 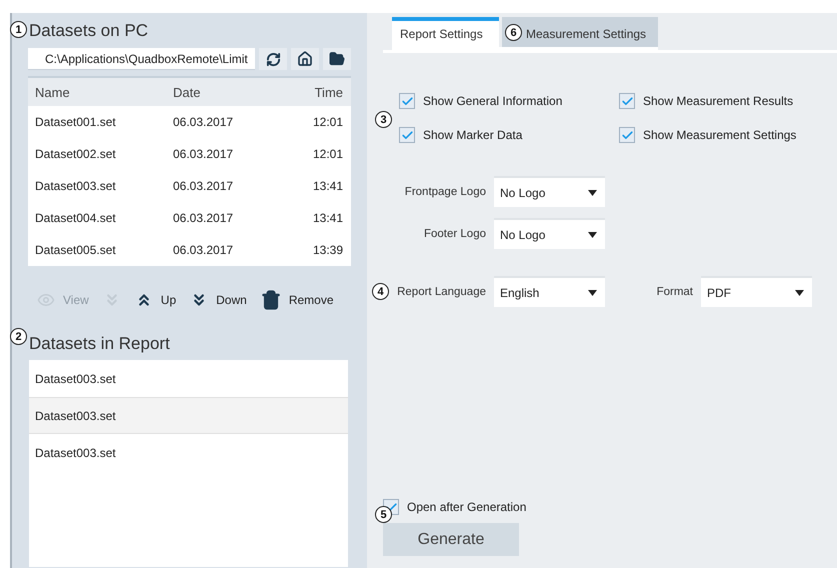 What do you see at coordinates (76, 218) in the screenshot?
I see `table-cell-text: Dataset004.set` at bounding box center [76, 218].